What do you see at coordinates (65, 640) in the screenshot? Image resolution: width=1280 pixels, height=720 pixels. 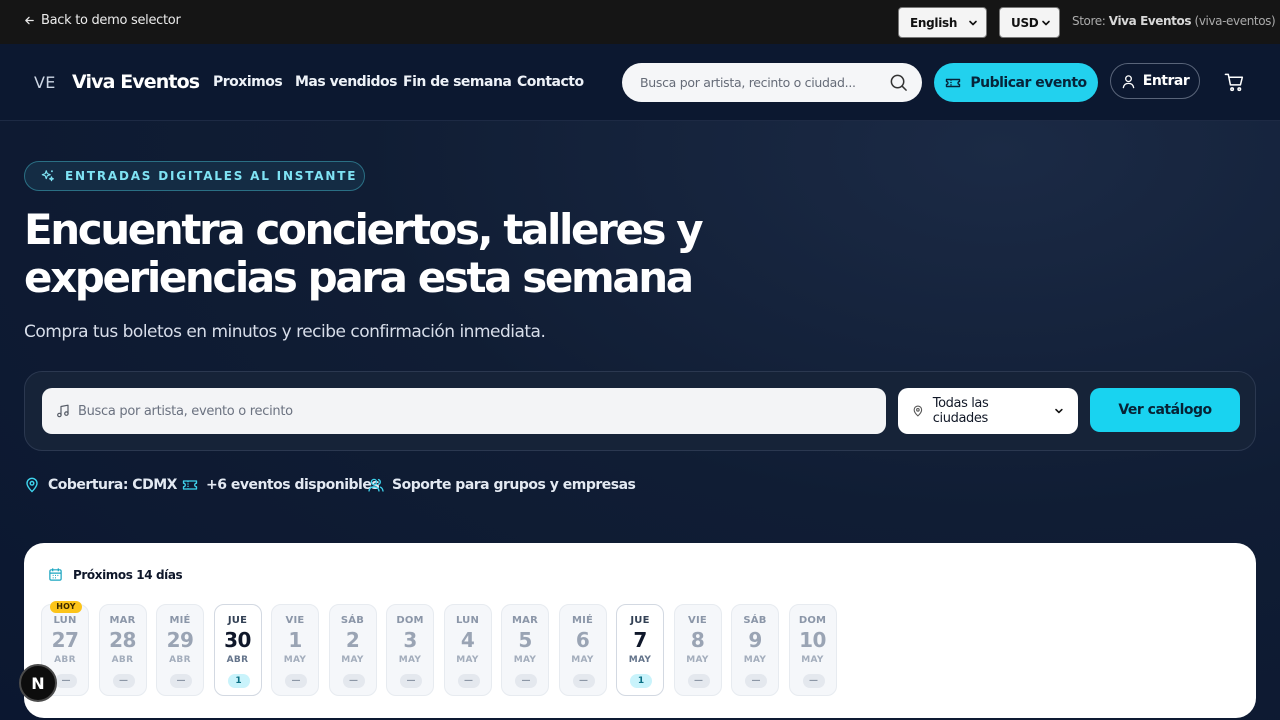 I see `day-number: 27` at bounding box center [65, 640].